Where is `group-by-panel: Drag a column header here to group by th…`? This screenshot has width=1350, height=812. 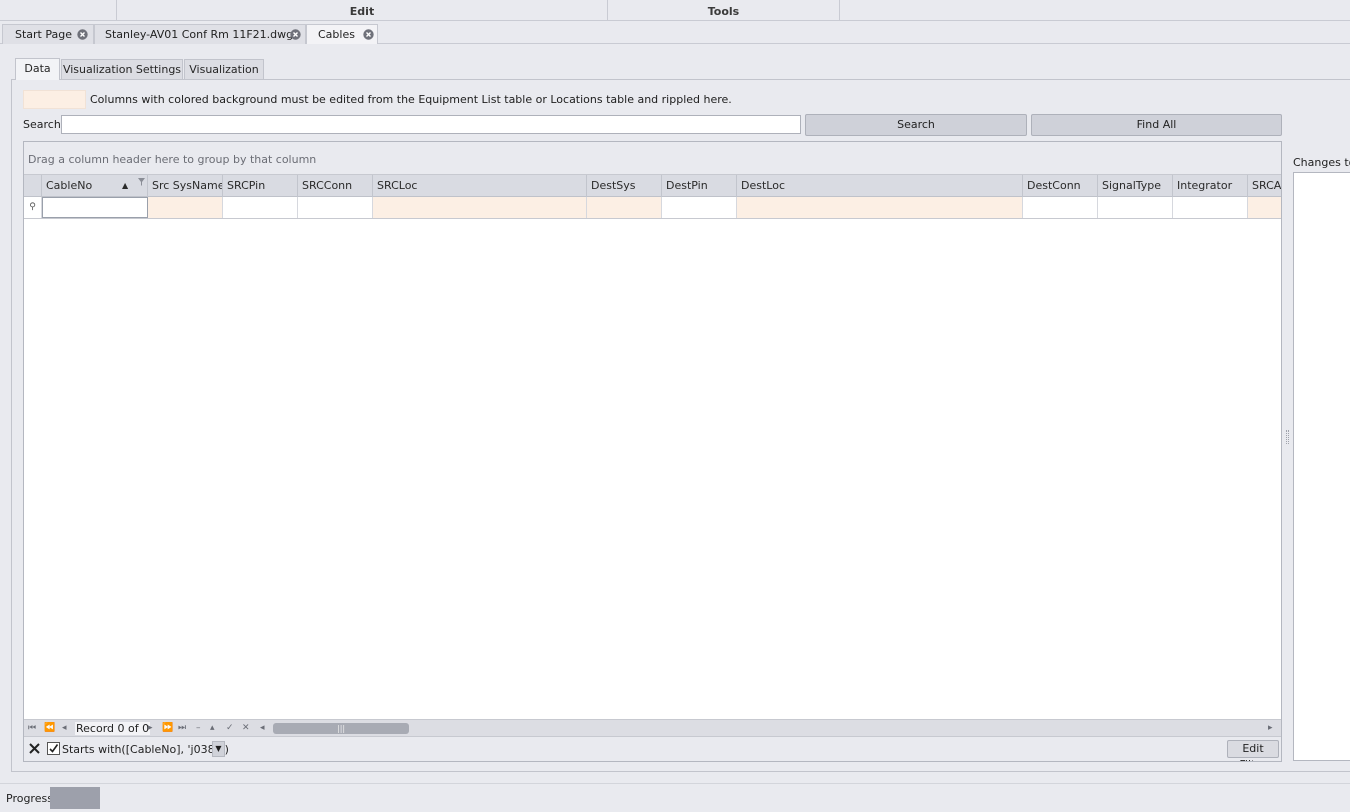 group-by-panel: Drag a column header here to group by th… is located at coordinates (652, 158).